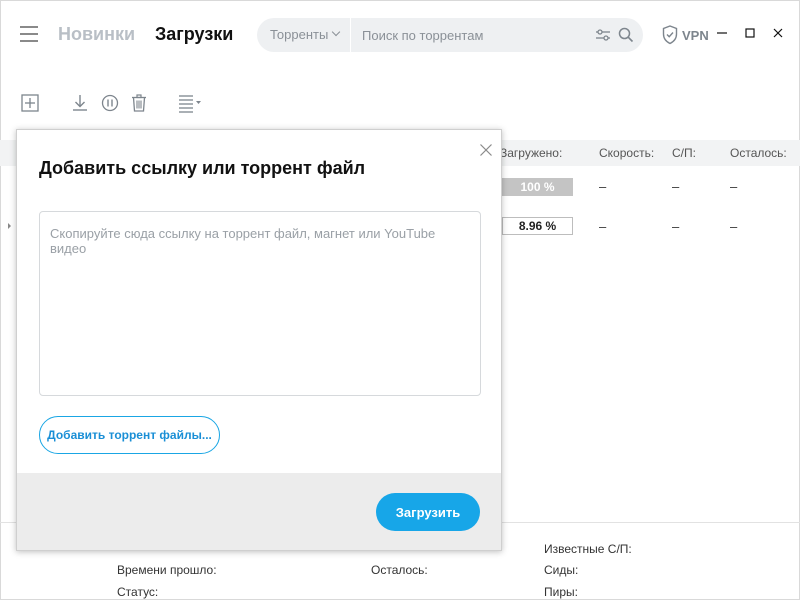 Image resolution: width=800 pixels, height=600 pixels. What do you see at coordinates (80, 103) in the screenshot?
I see `download-icon` at bounding box center [80, 103].